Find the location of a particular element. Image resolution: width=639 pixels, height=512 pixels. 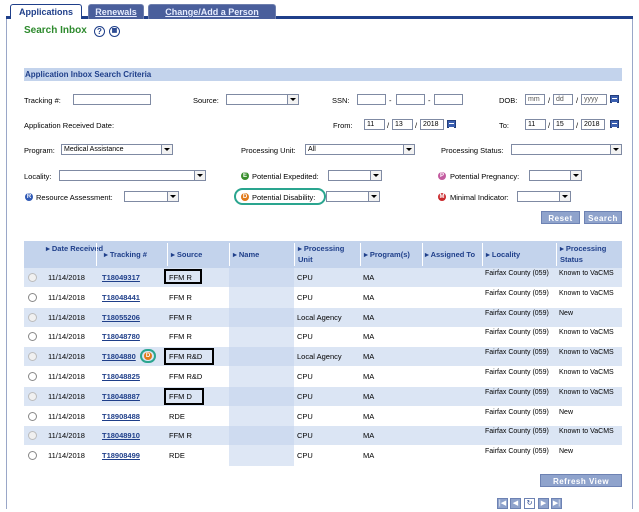

next-page-icon: ▶ is located at coordinates (543, 503).